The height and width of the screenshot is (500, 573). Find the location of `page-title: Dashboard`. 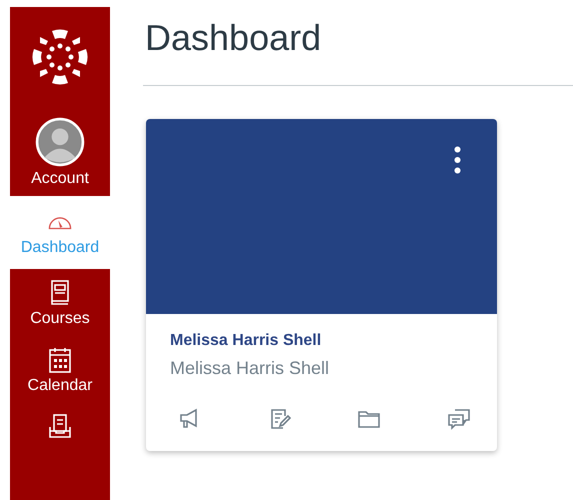

page-title: Dashboard is located at coordinates (233, 38).